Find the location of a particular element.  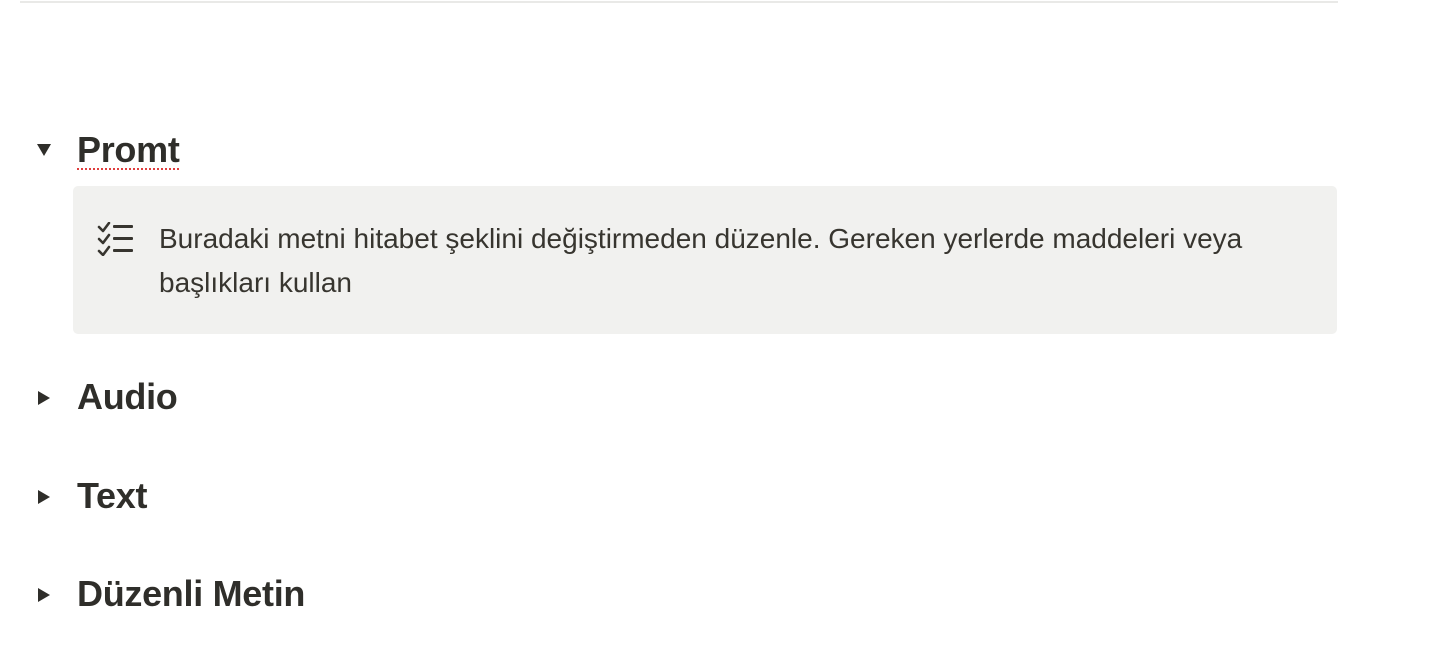

toggle-title: Text is located at coordinates (112, 496).